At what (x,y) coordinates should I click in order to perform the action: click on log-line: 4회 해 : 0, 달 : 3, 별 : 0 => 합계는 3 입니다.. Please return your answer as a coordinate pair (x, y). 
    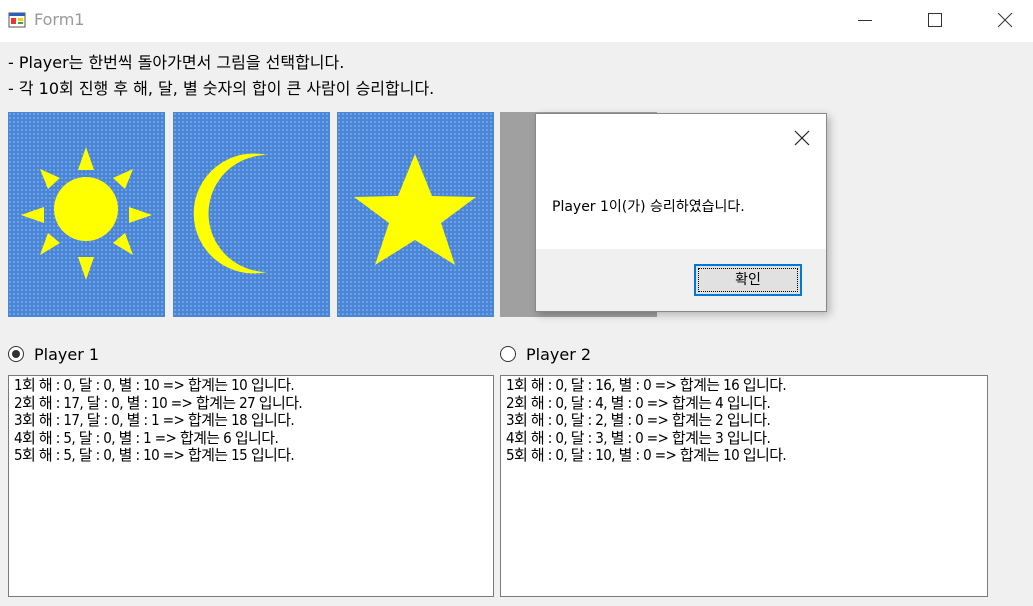
    Looking at the image, I should click on (638, 437).